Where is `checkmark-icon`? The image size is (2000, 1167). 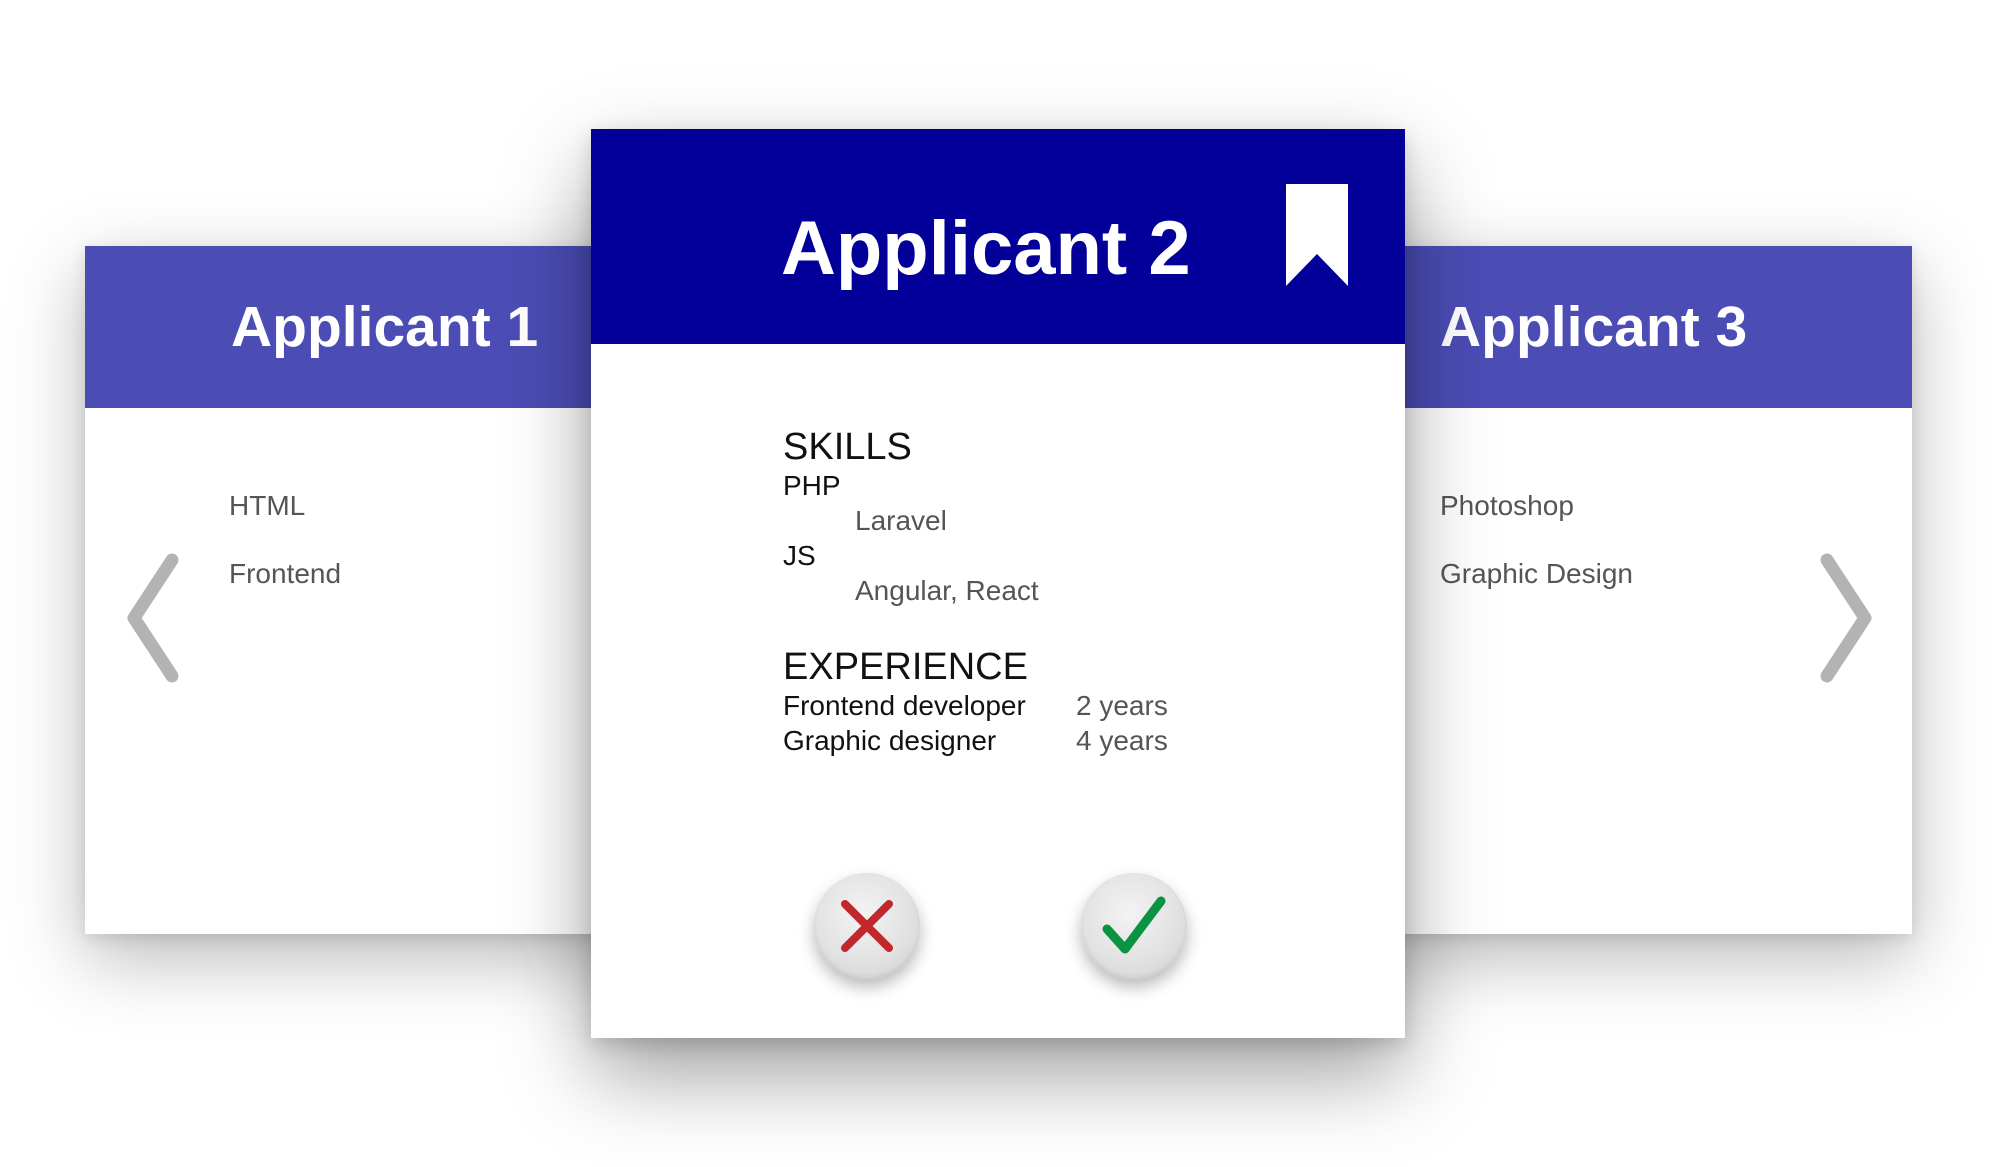 checkmark-icon is located at coordinates (1134, 926).